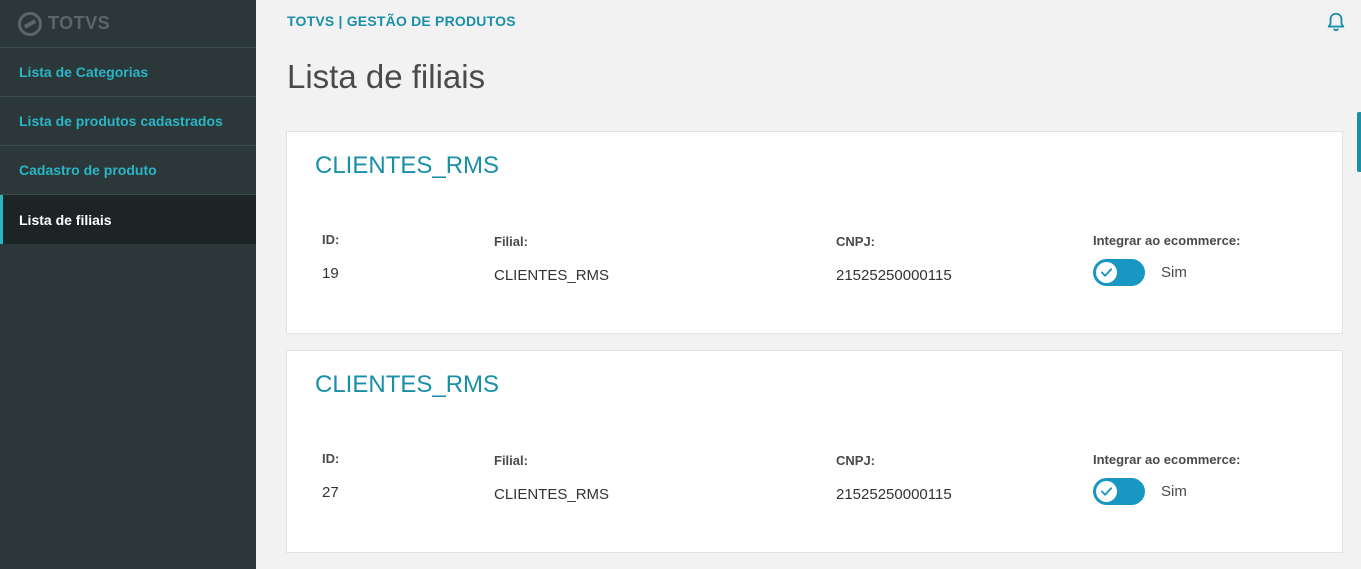 Image resolution: width=1361 pixels, height=569 pixels. What do you see at coordinates (128, 170) in the screenshot?
I see `sidebar-item-cadastro-produto: Cadastro de produto` at bounding box center [128, 170].